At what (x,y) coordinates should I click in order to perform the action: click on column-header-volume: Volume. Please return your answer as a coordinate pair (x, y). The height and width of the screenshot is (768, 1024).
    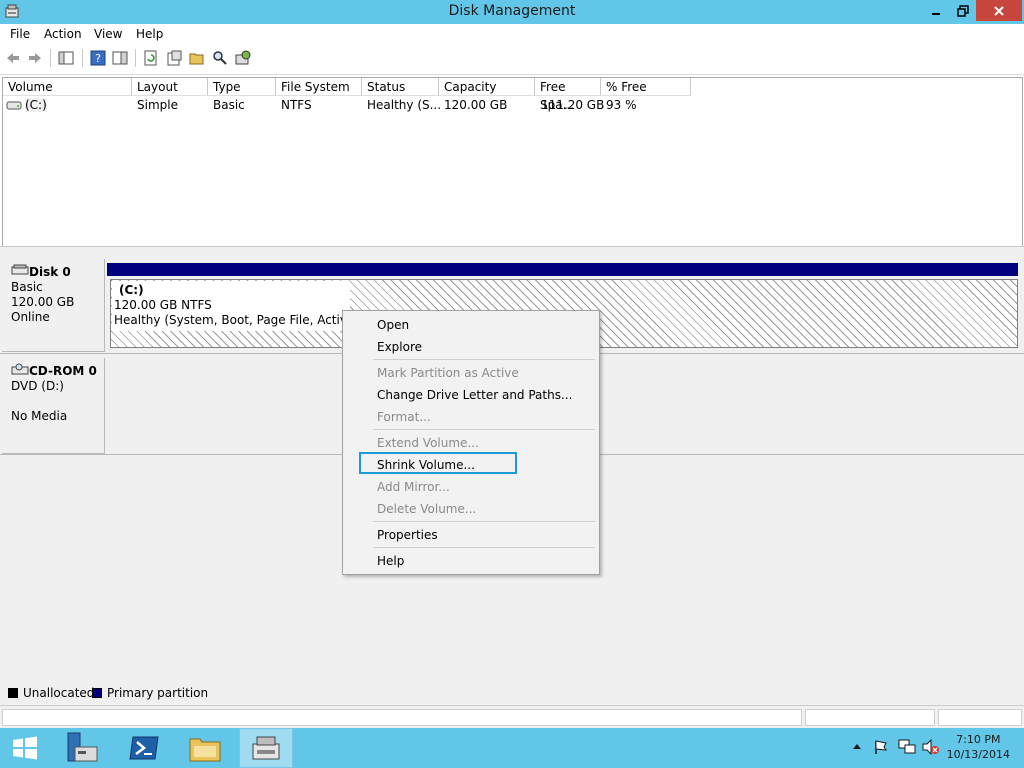
    Looking at the image, I should click on (67, 87).